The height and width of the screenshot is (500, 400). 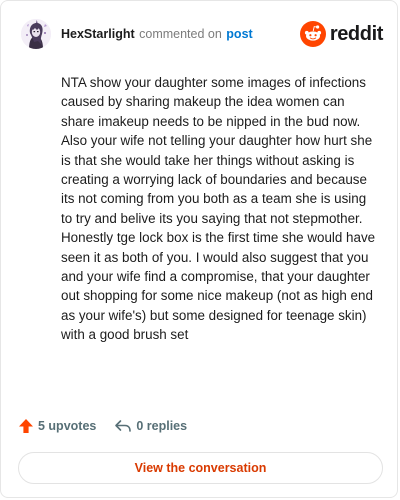 What do you see at coordinates (102, 426) in the screenshot?
I see `comment-footer: 5 upvotes 0 replies` at bounding box center [102, 426].